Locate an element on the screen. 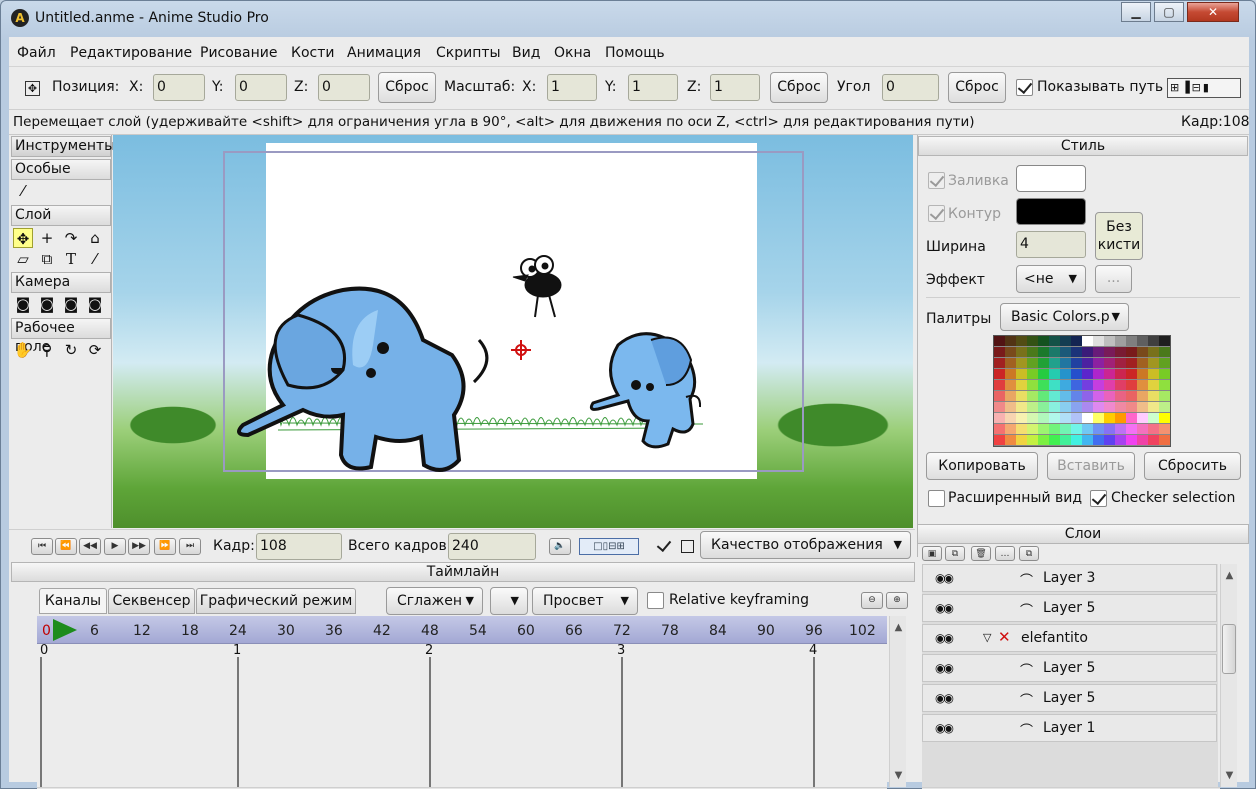  play-icon: ▶ is located at coordinates (115, 546).